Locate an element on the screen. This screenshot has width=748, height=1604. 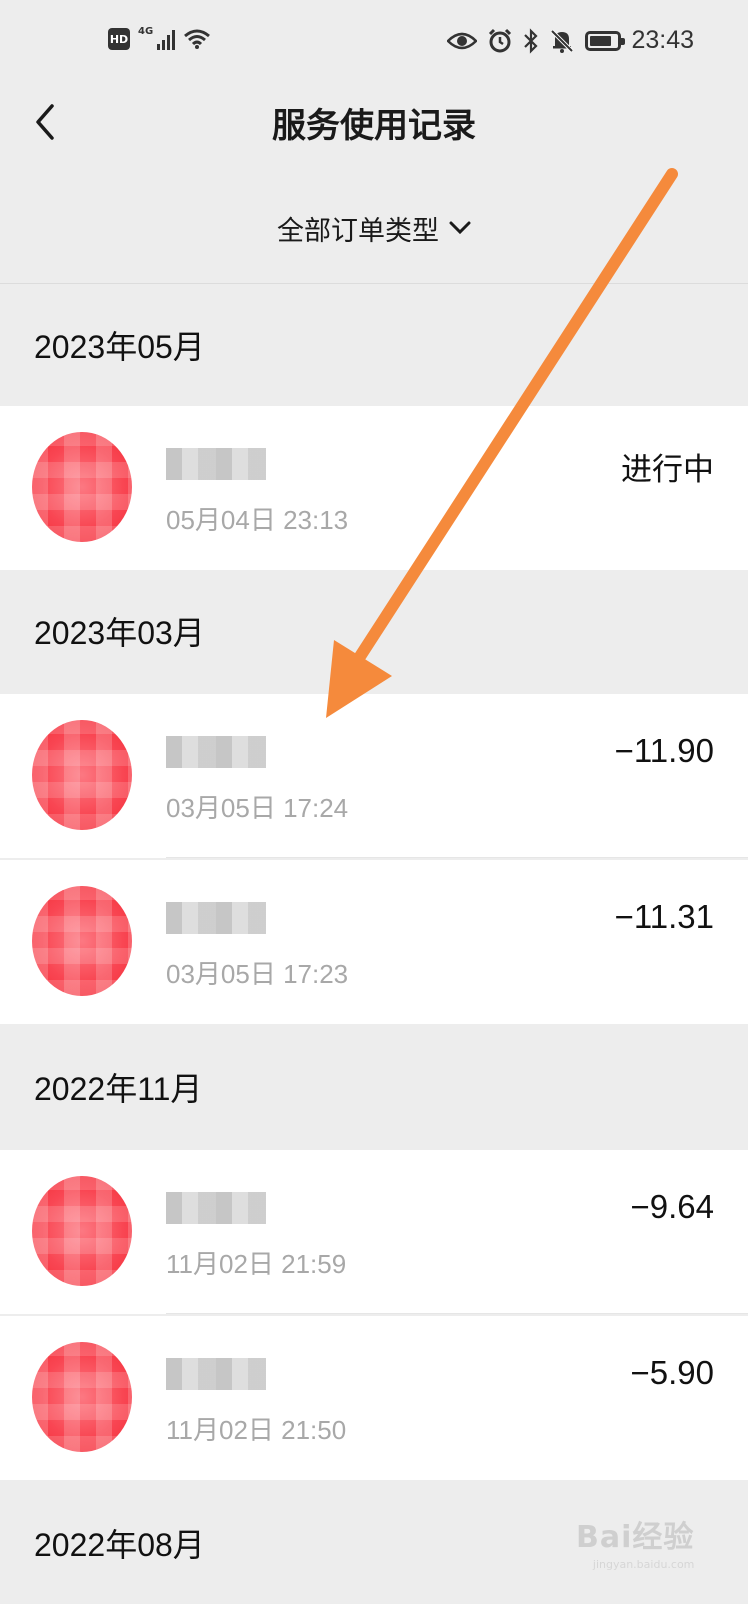
record-row: 03月05日 17:24 −11.90 is located at coordinates (374, 776).